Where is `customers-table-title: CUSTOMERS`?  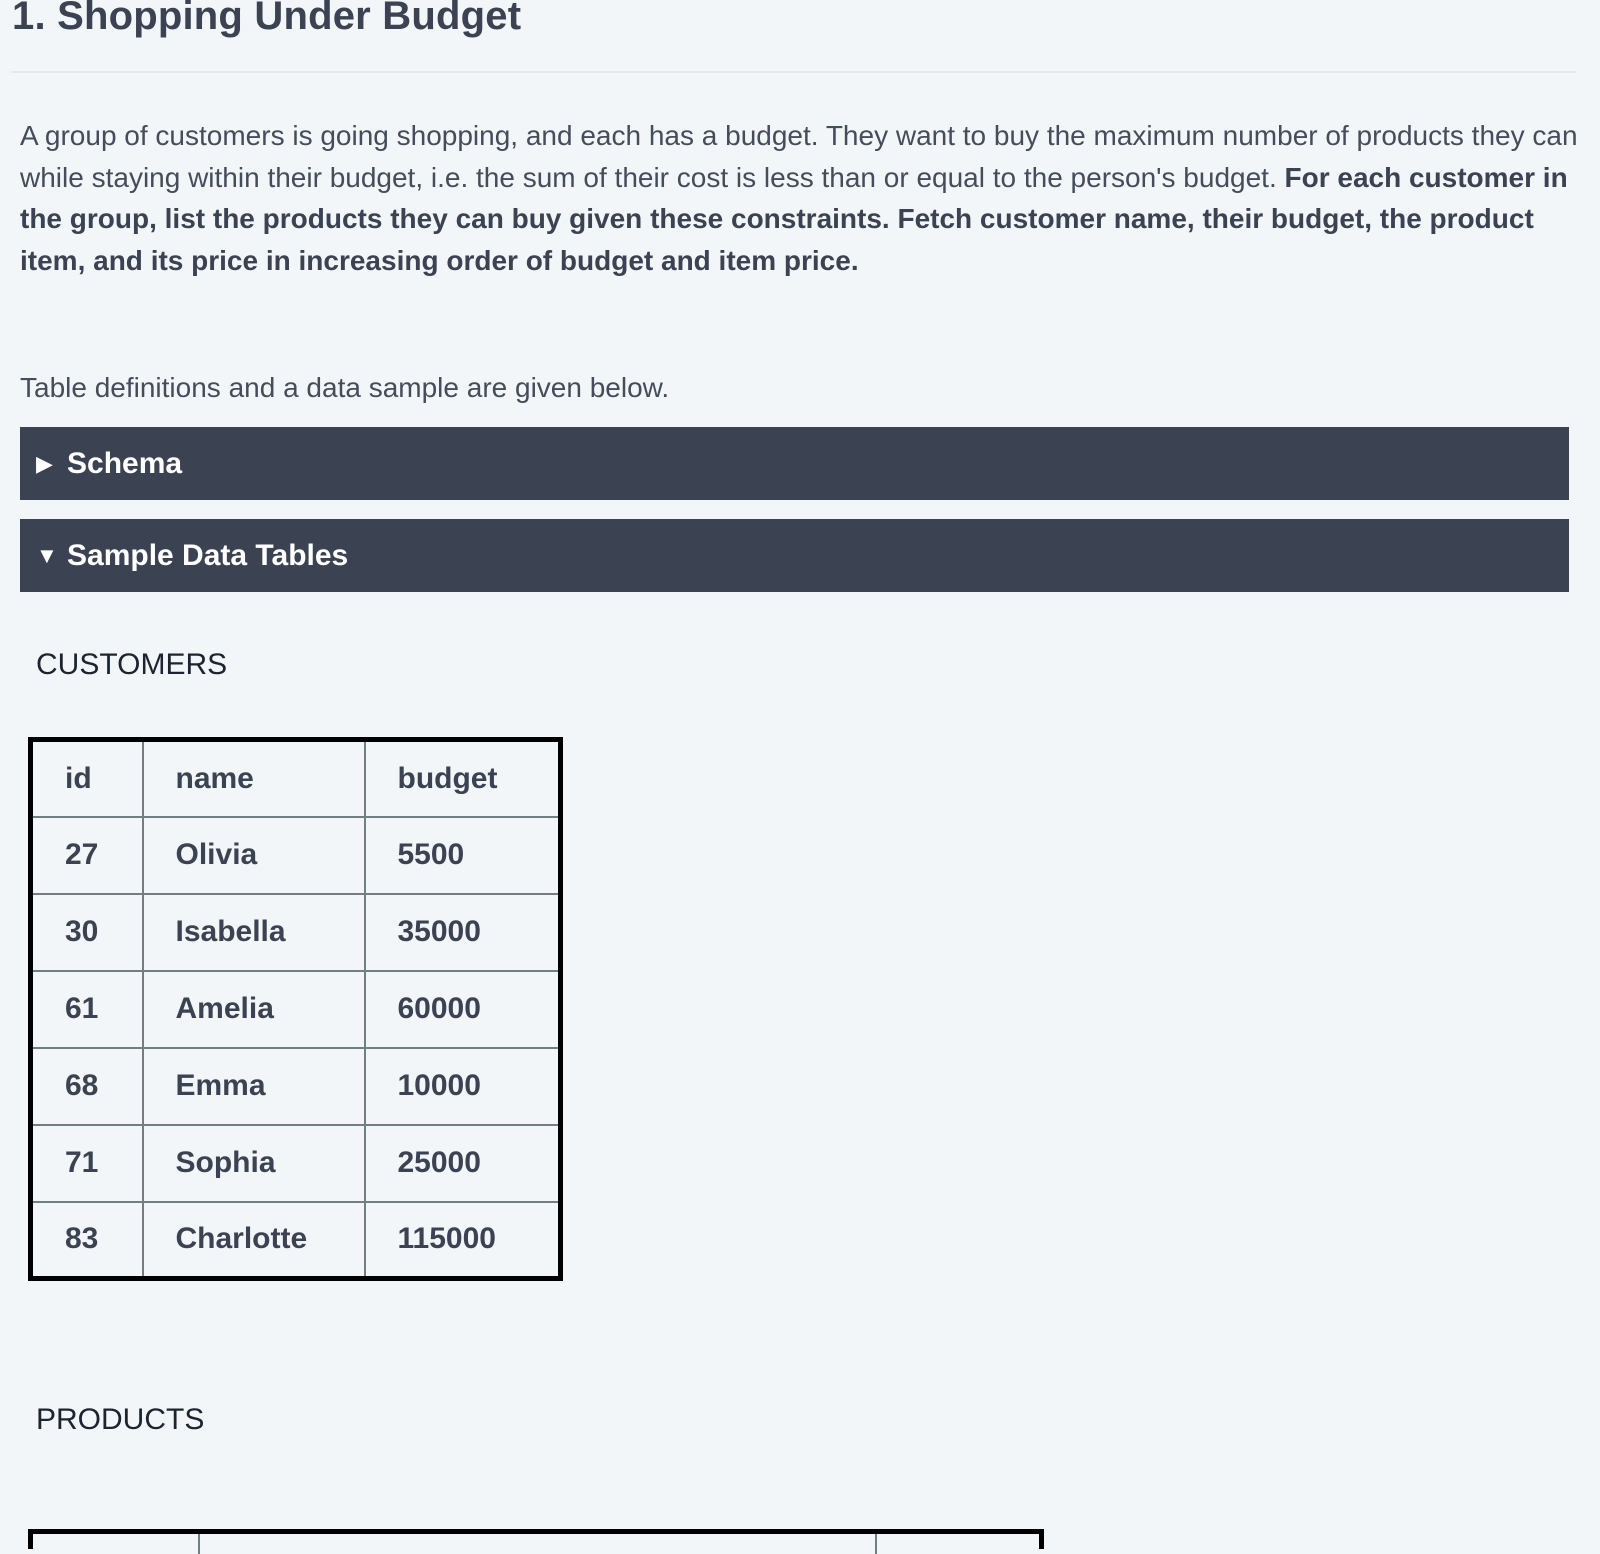
customers-table-title: CUSTOMERS is located at coordinates (132, 664).